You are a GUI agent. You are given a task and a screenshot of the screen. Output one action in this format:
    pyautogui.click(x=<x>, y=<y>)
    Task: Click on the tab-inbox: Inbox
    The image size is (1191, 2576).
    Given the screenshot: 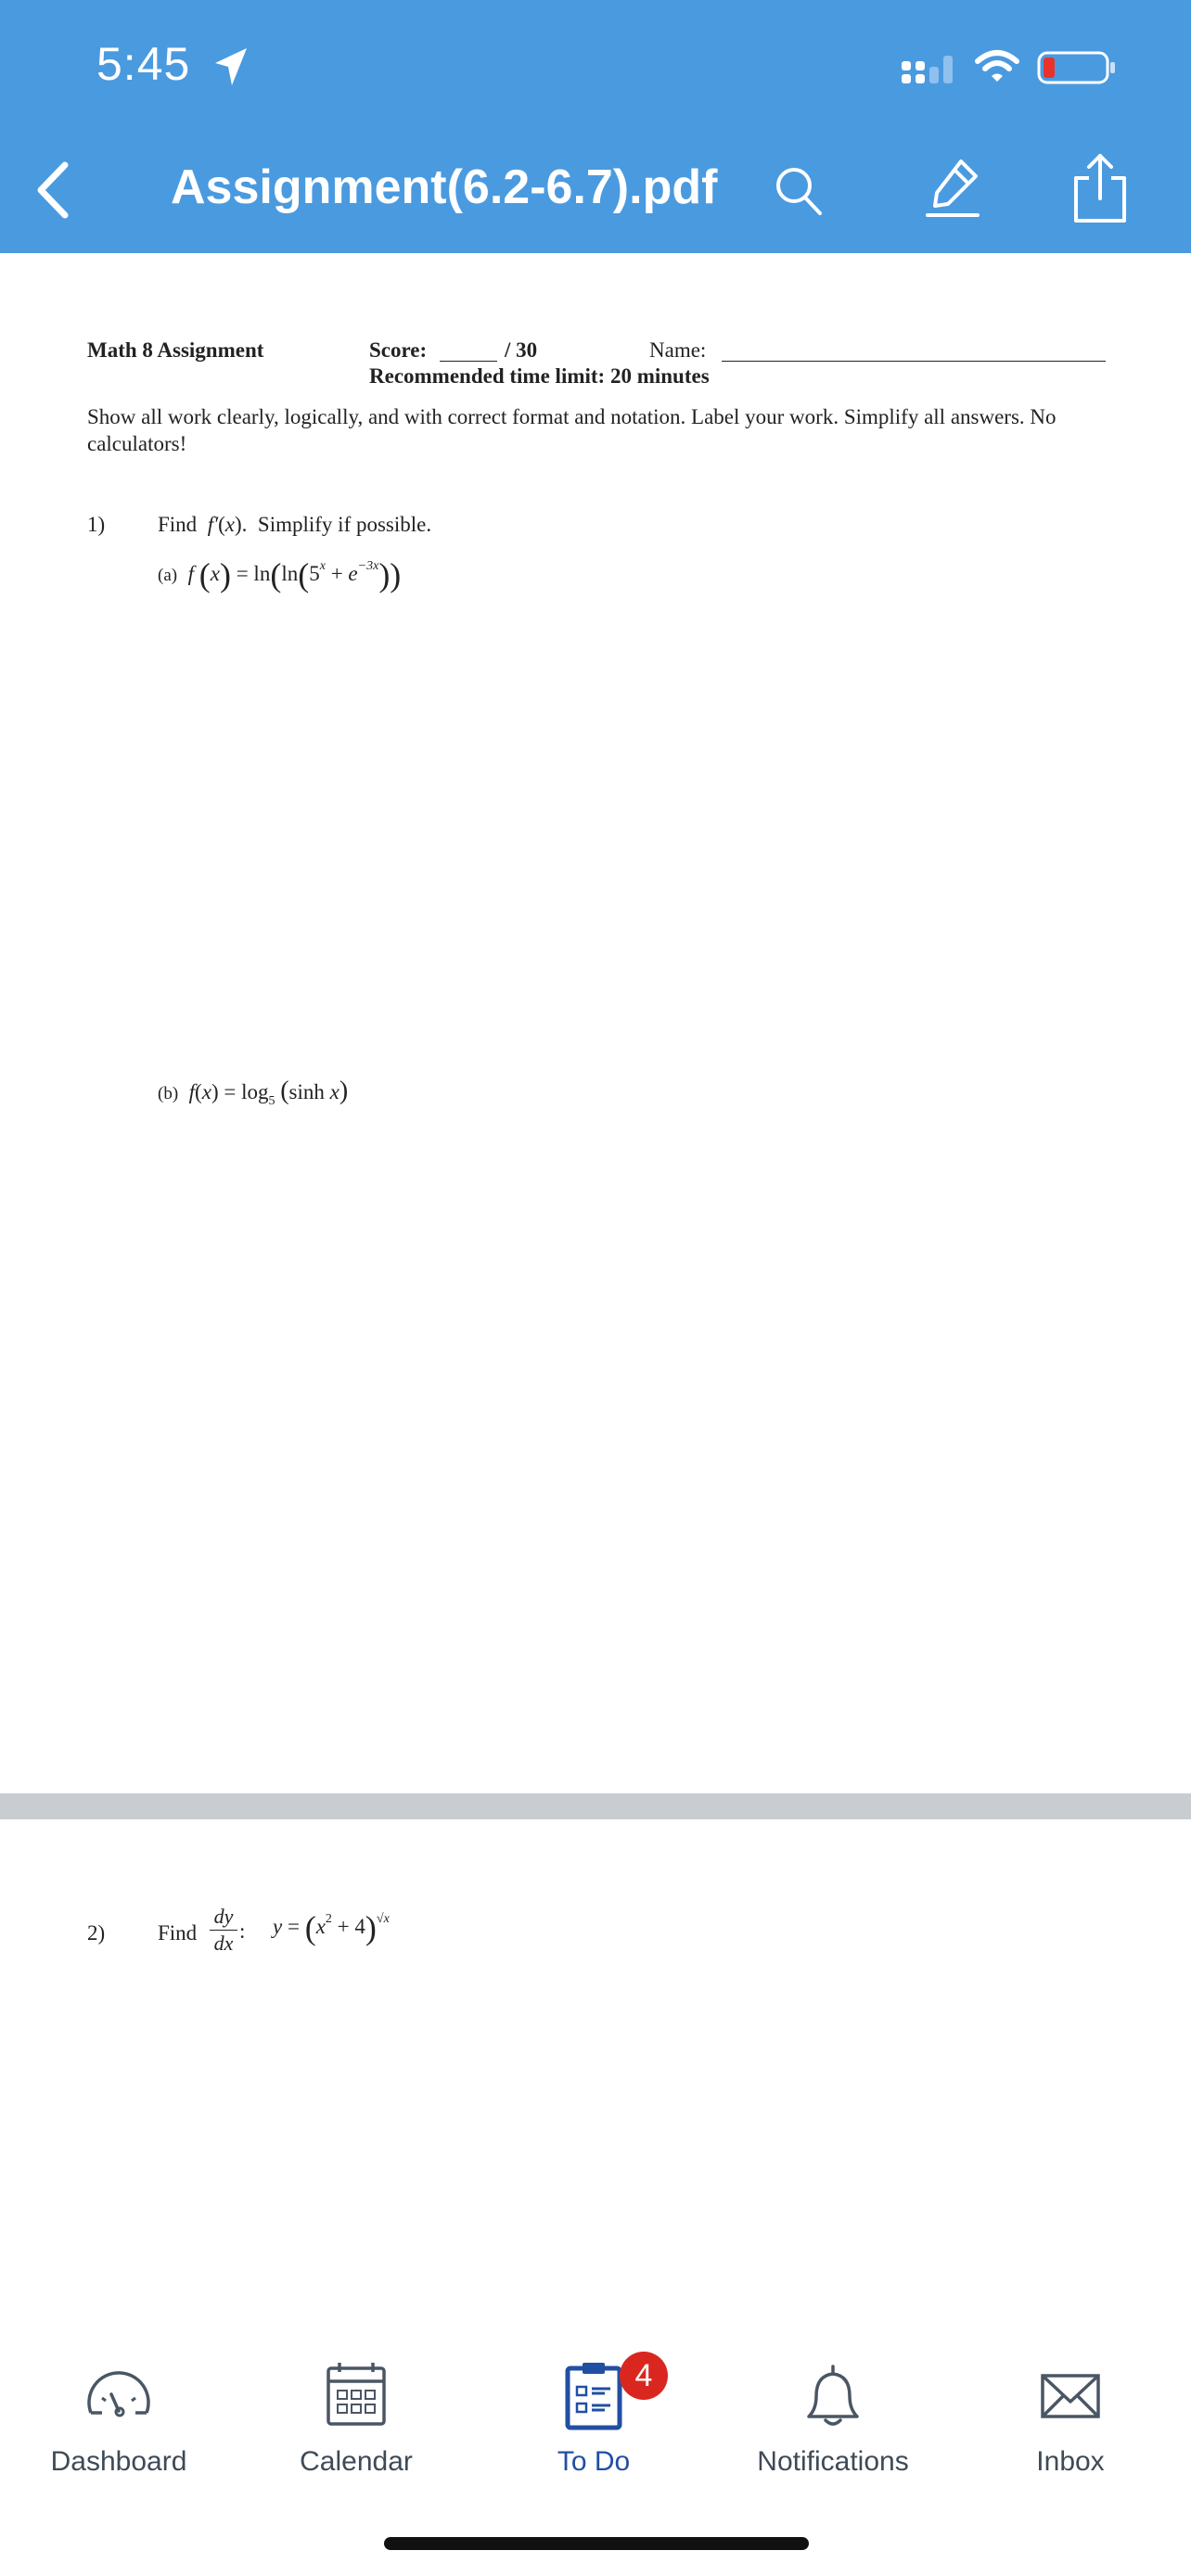 What is the action you would take?
    pyautogui.click(x=1070, y=2419)
    